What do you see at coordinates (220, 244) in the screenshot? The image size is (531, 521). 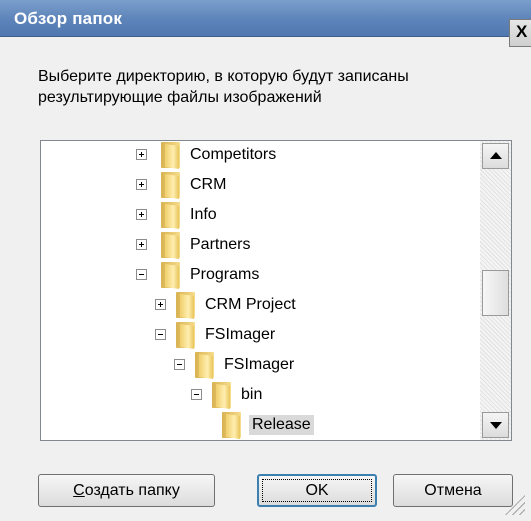 I see `tree-item-label: Partners` at bounding box center [220, 244].